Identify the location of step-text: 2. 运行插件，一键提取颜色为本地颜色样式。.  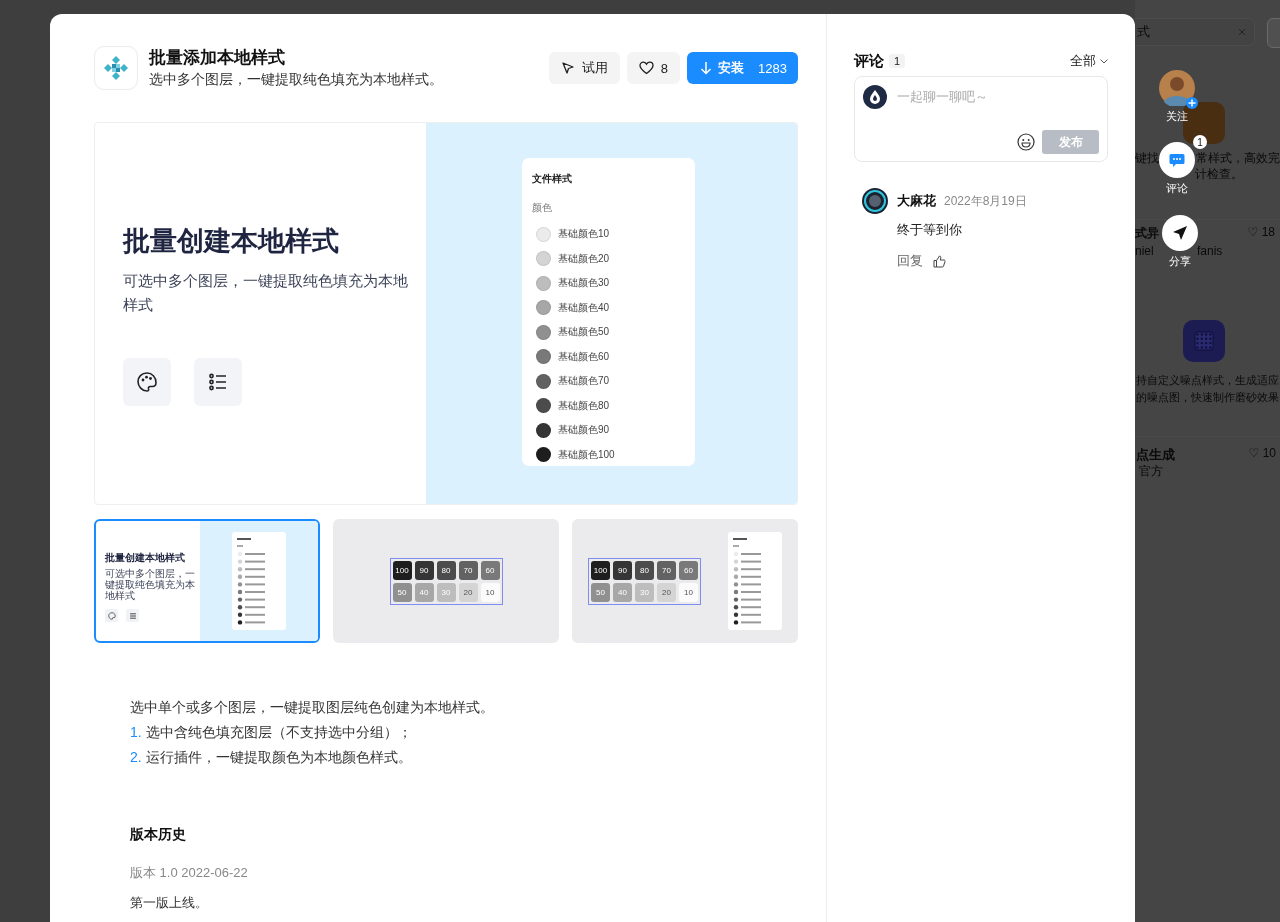
(271, 757).